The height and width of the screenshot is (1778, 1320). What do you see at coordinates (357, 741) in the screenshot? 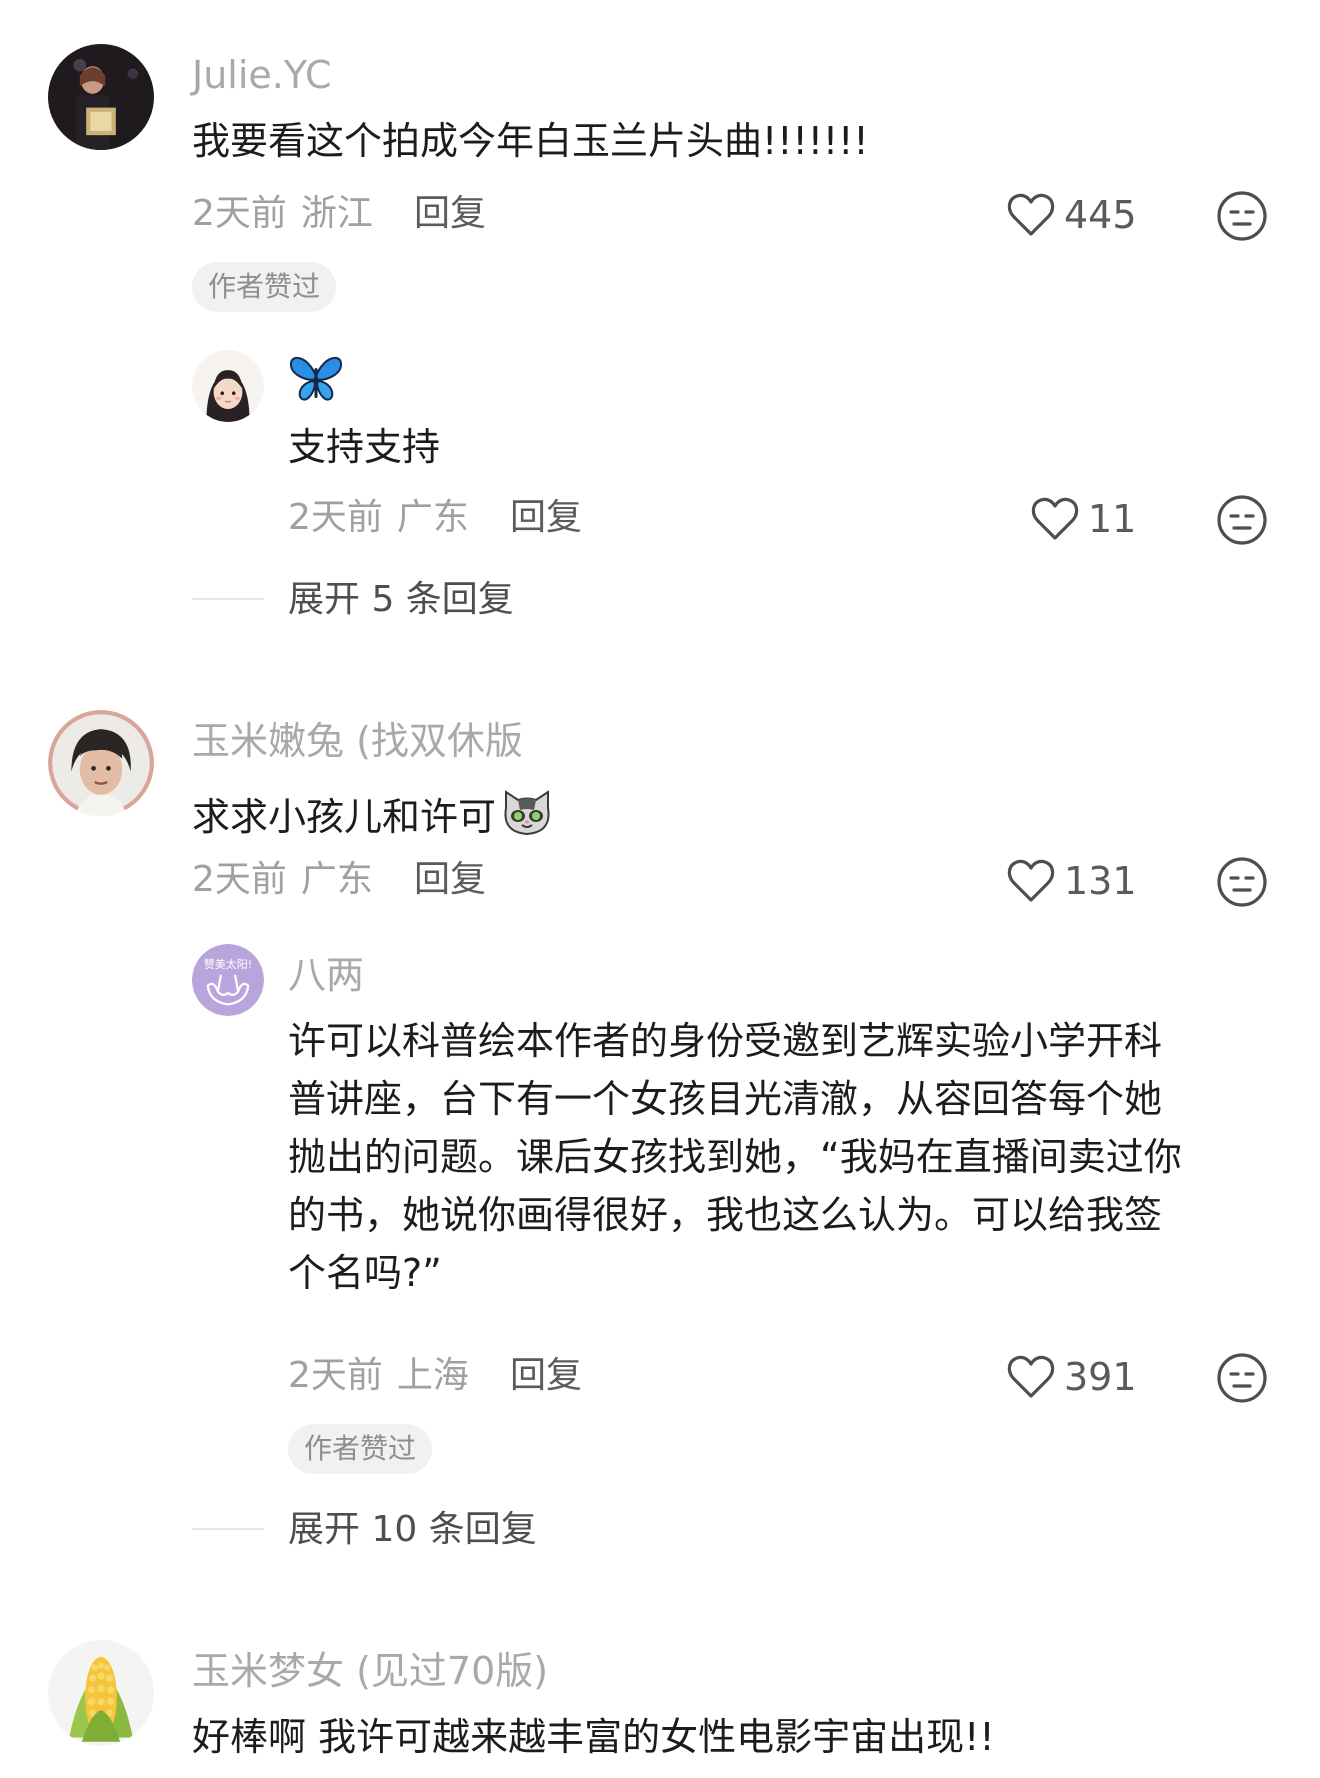
I see `username: 玉米嫩兔 (找双休版` at bounding box center [357, 741].